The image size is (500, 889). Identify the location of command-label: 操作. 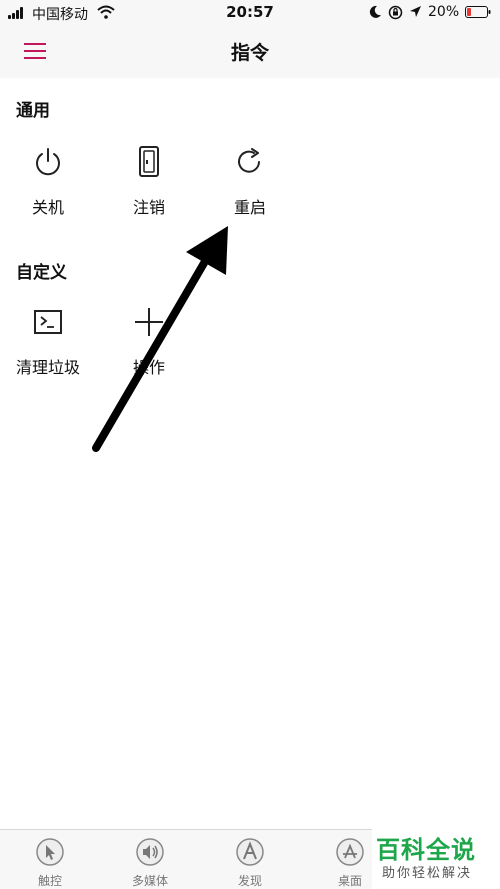
(148, 367).